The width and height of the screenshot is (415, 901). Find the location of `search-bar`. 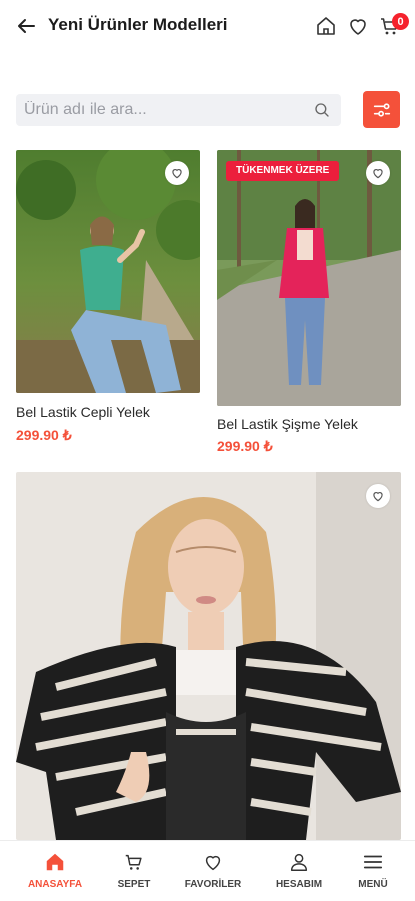

search-bar is located at coordinates (178, 110).